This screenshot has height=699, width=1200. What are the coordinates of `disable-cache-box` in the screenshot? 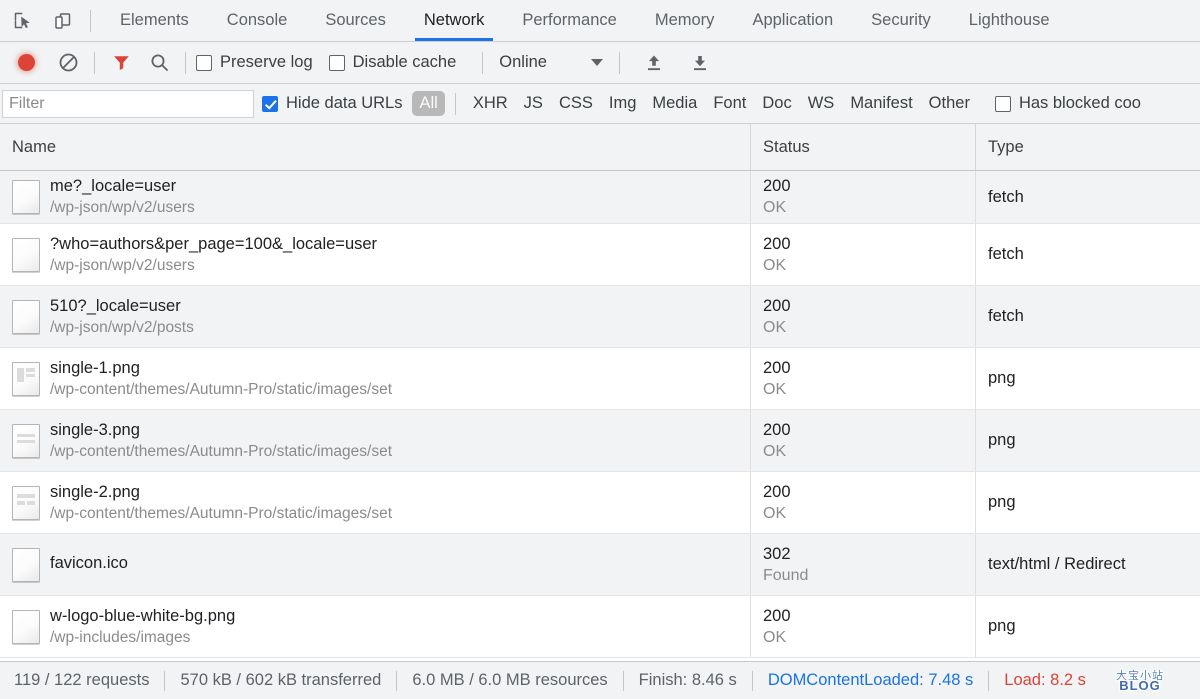 It's located at (336, 62).